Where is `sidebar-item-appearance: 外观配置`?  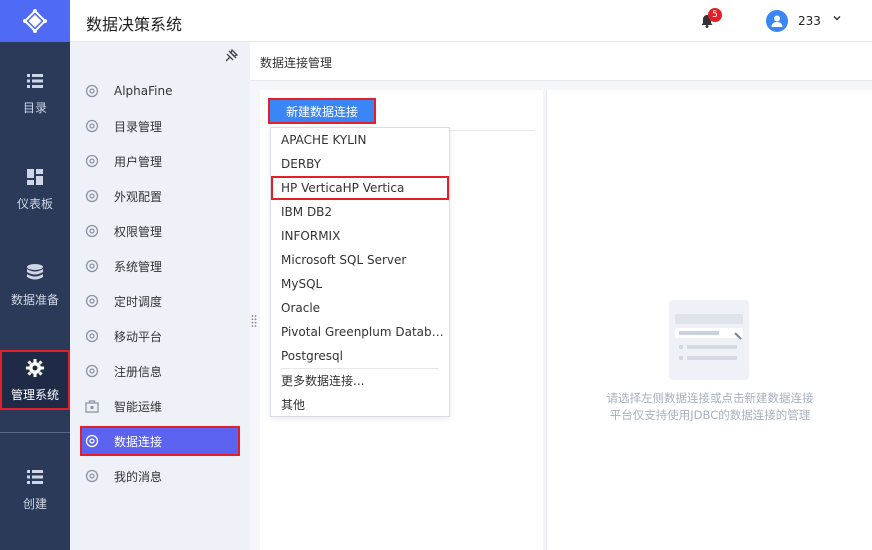 sidebar-item-appearance: 外观配置 is located at coordinates (160, 196).